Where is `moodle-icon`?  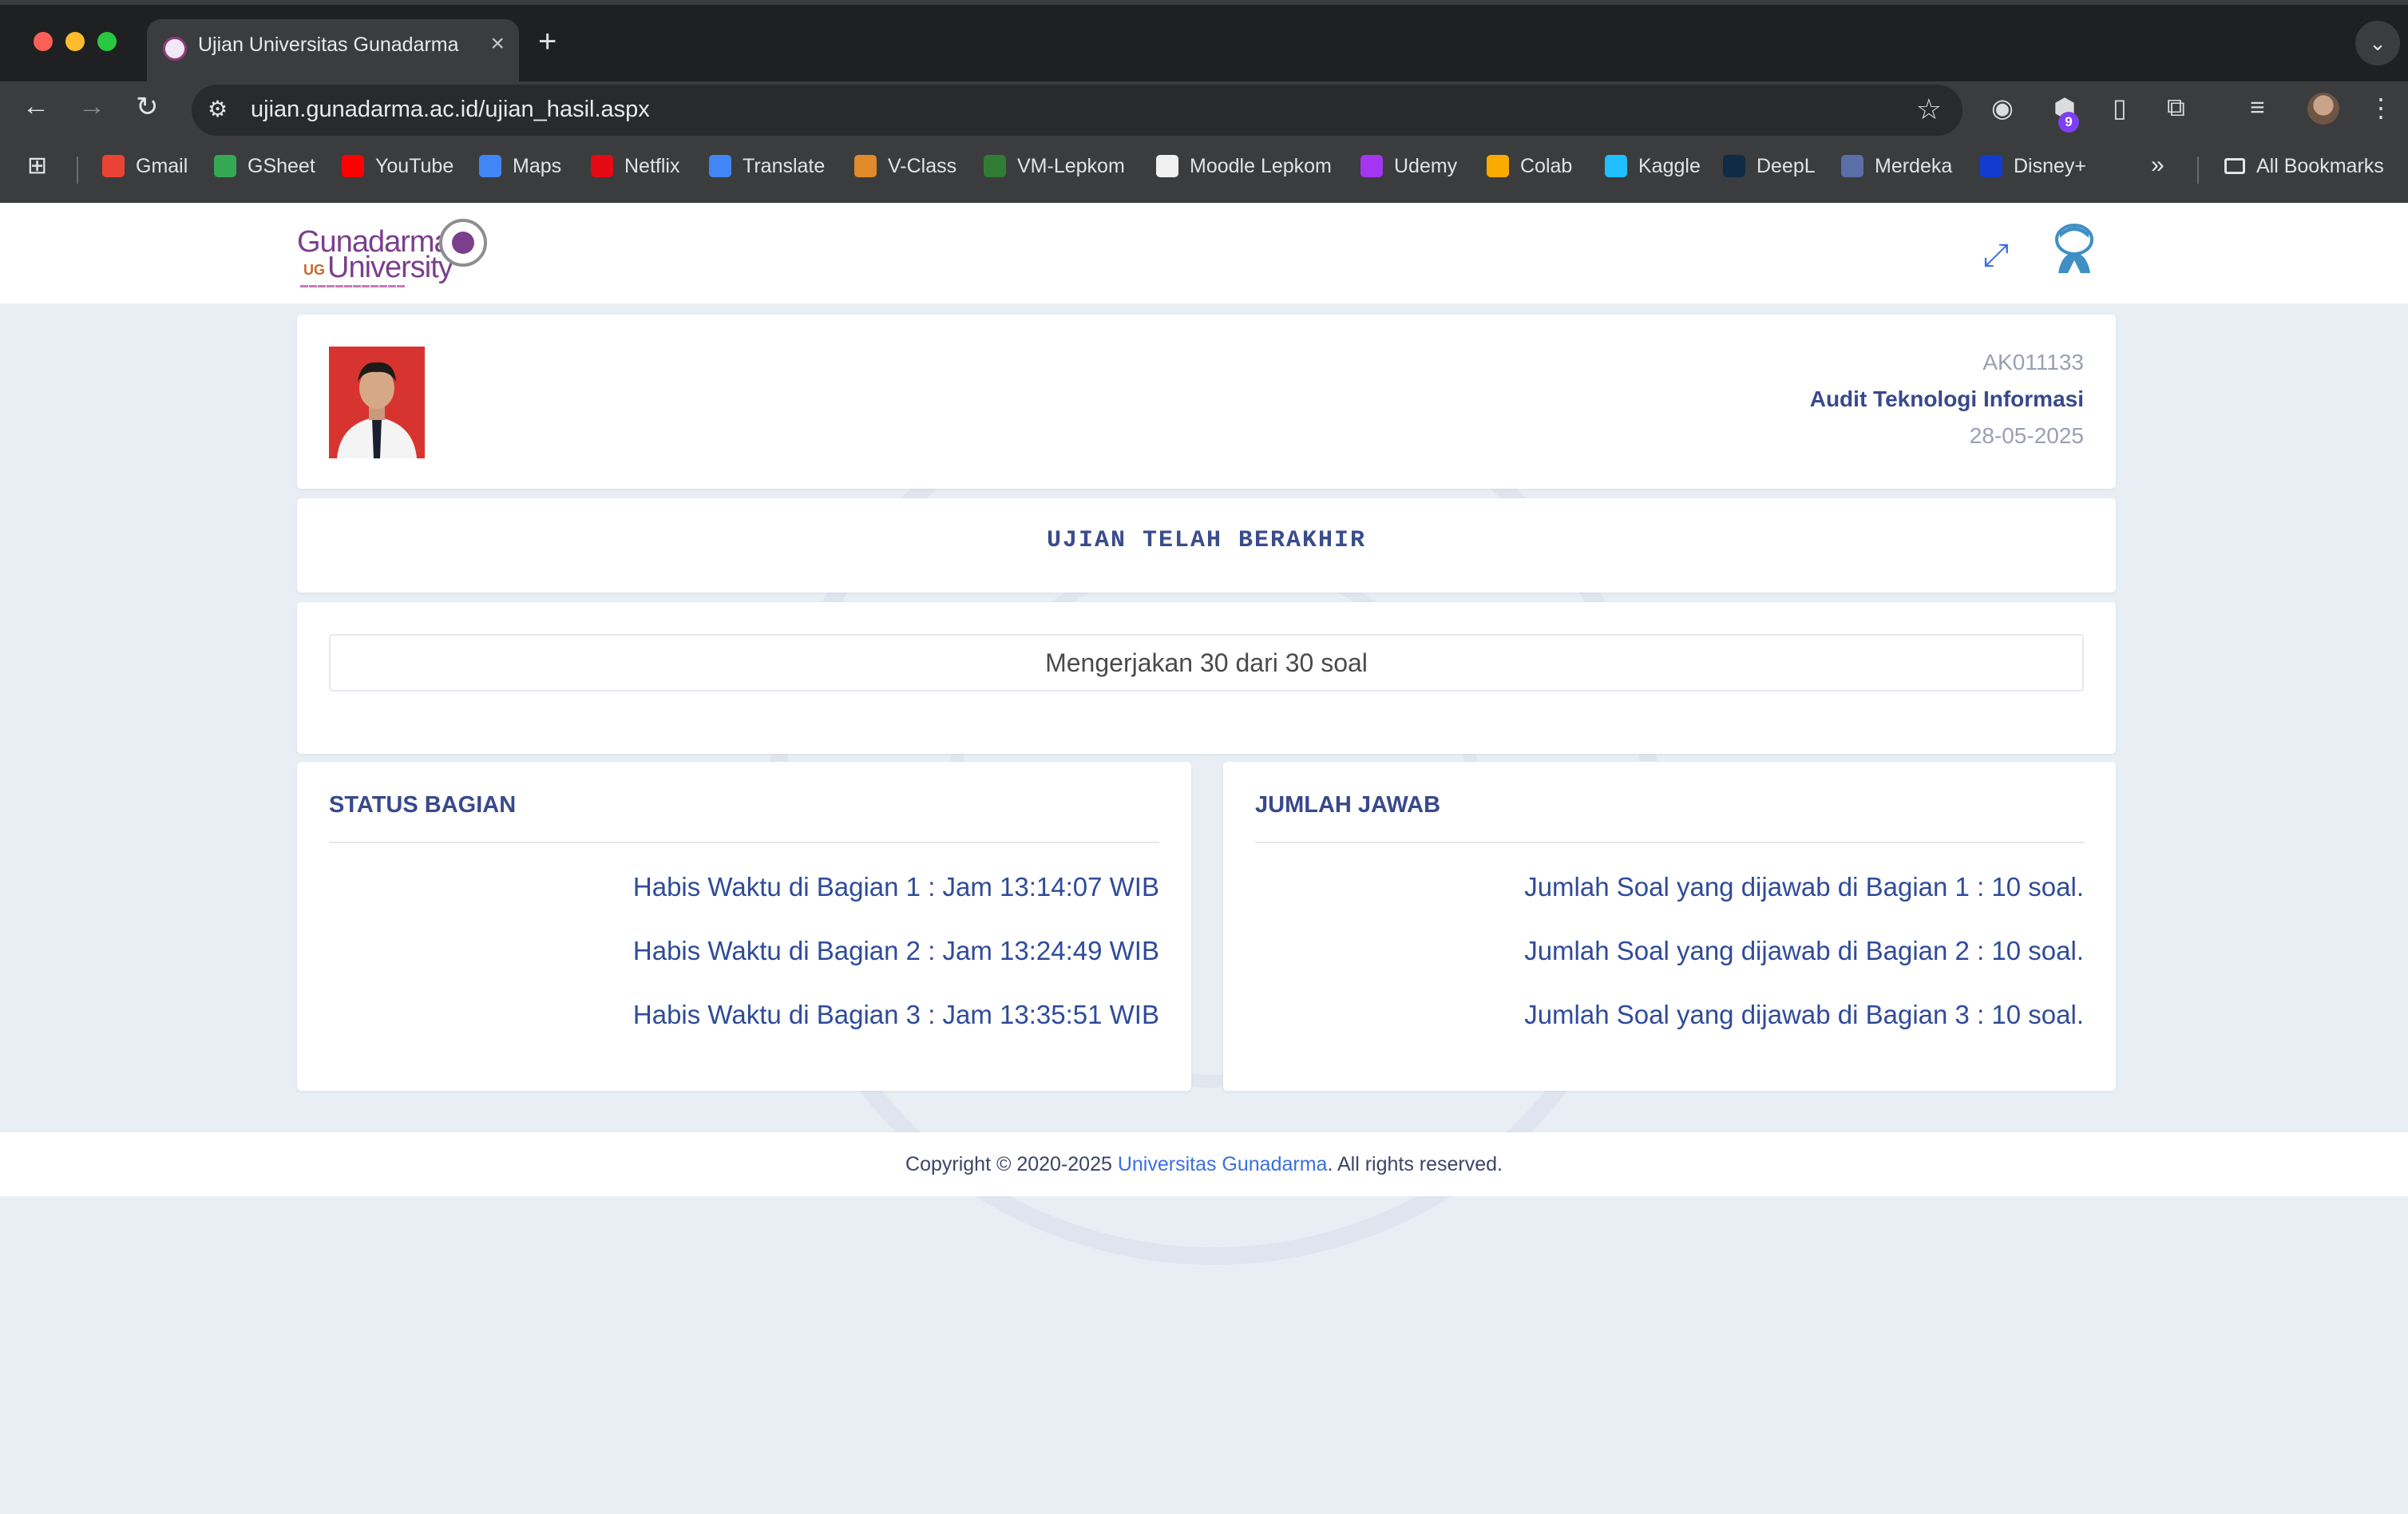 moodle-icon is located at coordinates (1167, 166).